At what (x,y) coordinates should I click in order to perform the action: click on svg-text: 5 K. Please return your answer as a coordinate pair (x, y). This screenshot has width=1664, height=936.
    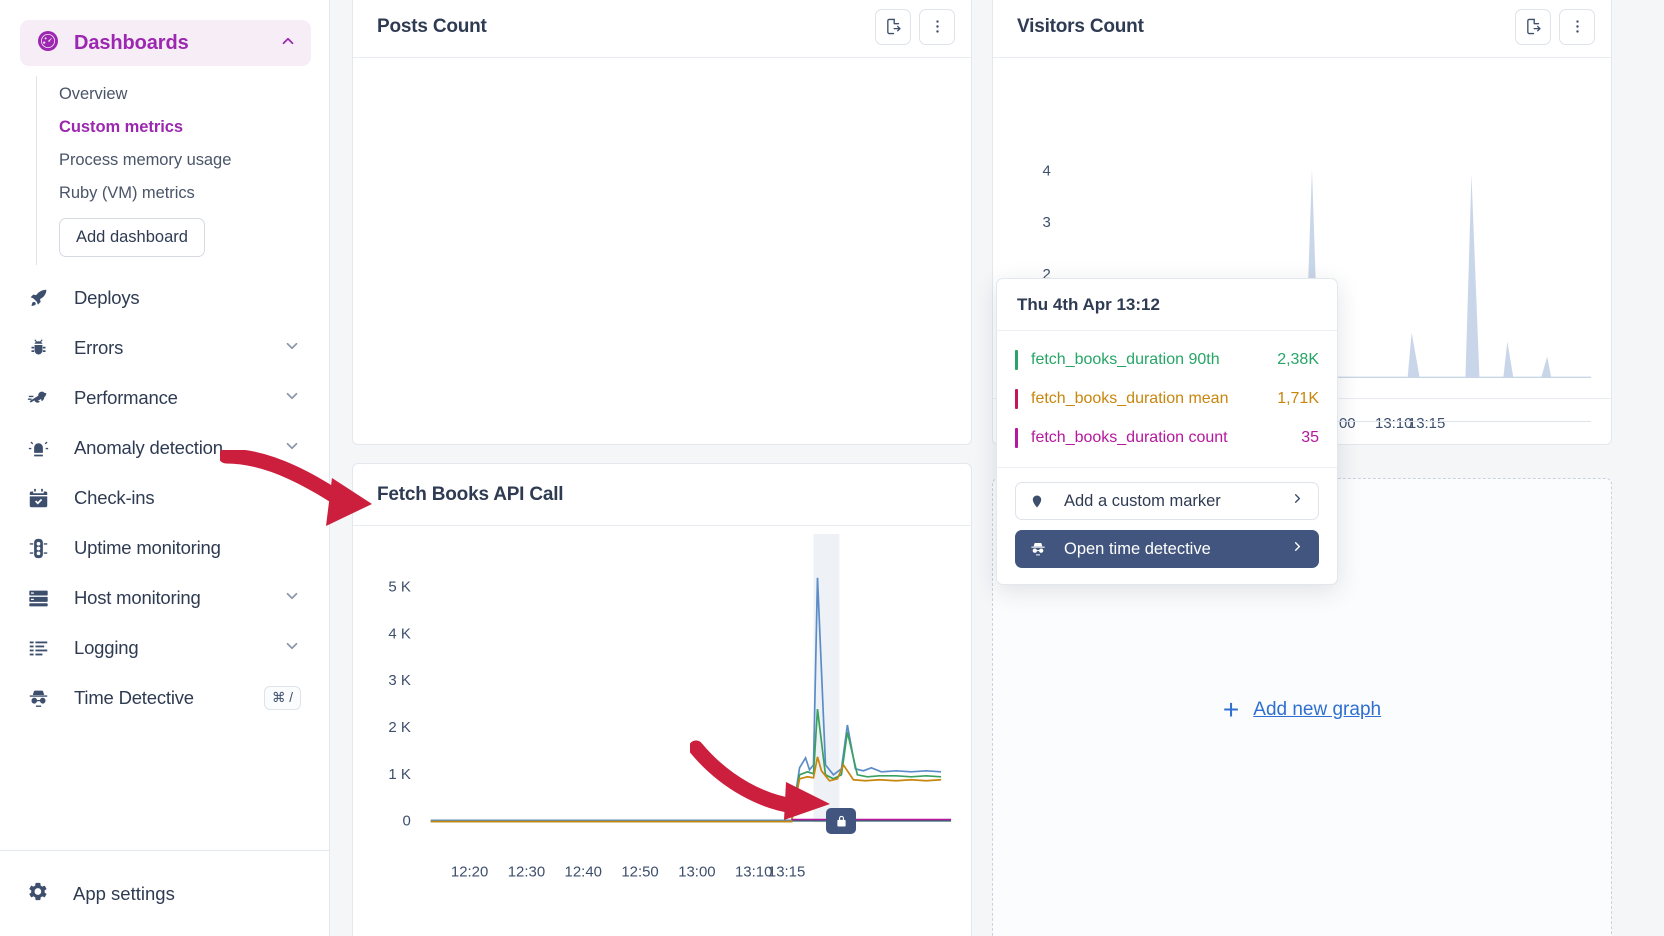
    Looking at the image, I should click on (399, 587).